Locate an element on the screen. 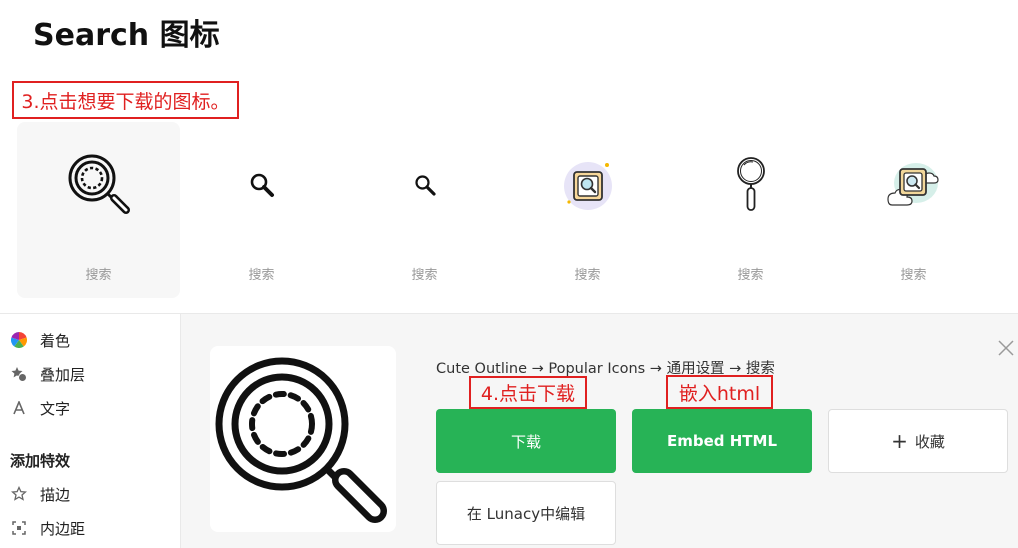 This screenshot has width=1018, height=548. sidebar-item-stroke: 描边 is located at coordinates (40, 494).